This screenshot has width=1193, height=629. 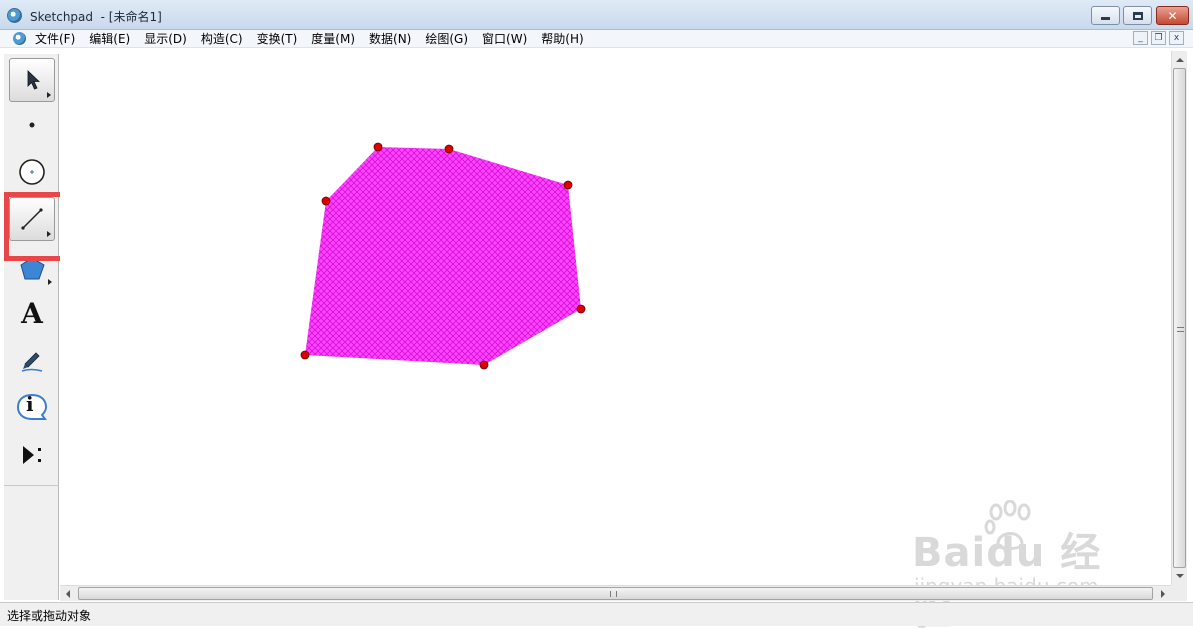 I want to click on doc-close-button: x, so click(x=1176, y=38).